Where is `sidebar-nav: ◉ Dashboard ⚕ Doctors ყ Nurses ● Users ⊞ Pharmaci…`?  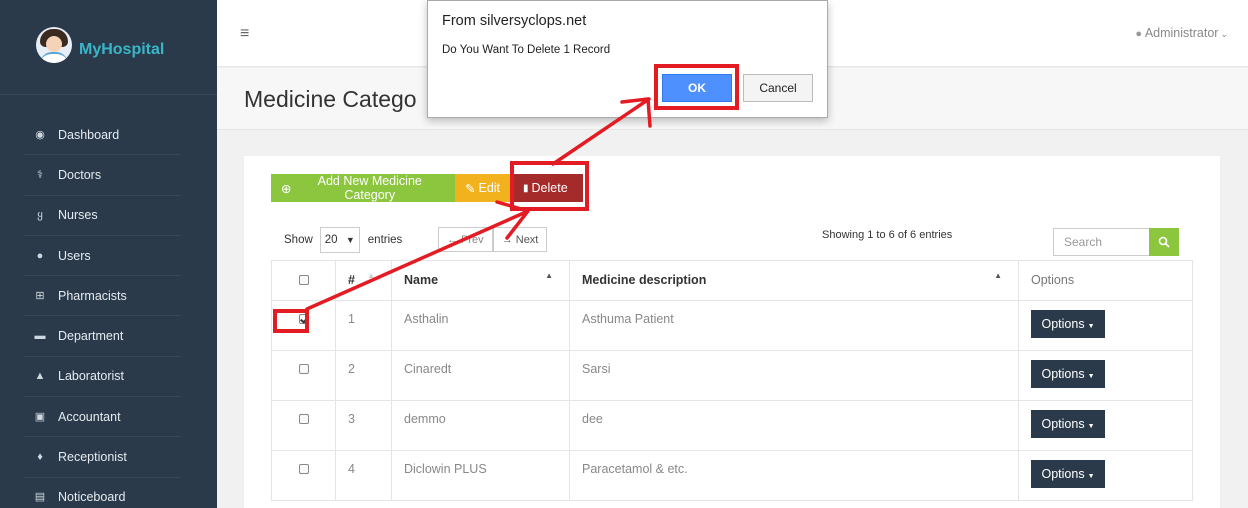 sidebar-nav: ◉ Dashboard ⚕ Doctors ყ Nurses ● Users ⊞ Pharmaci… is located at coordinates (108, 311).